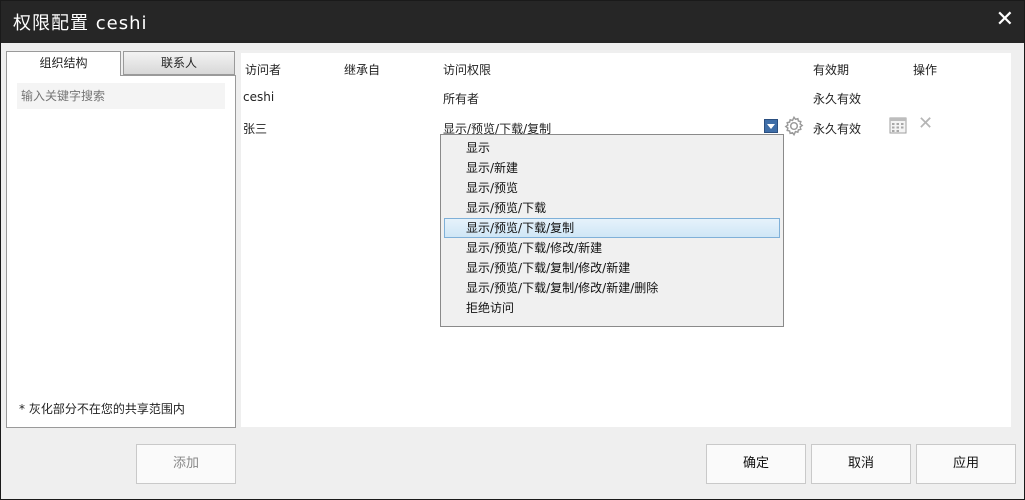 The height and width of the screenshot is (500, 1025). Describe the element at coordinates (612, 288) in the screenshot. I see `dropdown-option: 显示/预览/下载/复制/修改/新建/删除` at that location.